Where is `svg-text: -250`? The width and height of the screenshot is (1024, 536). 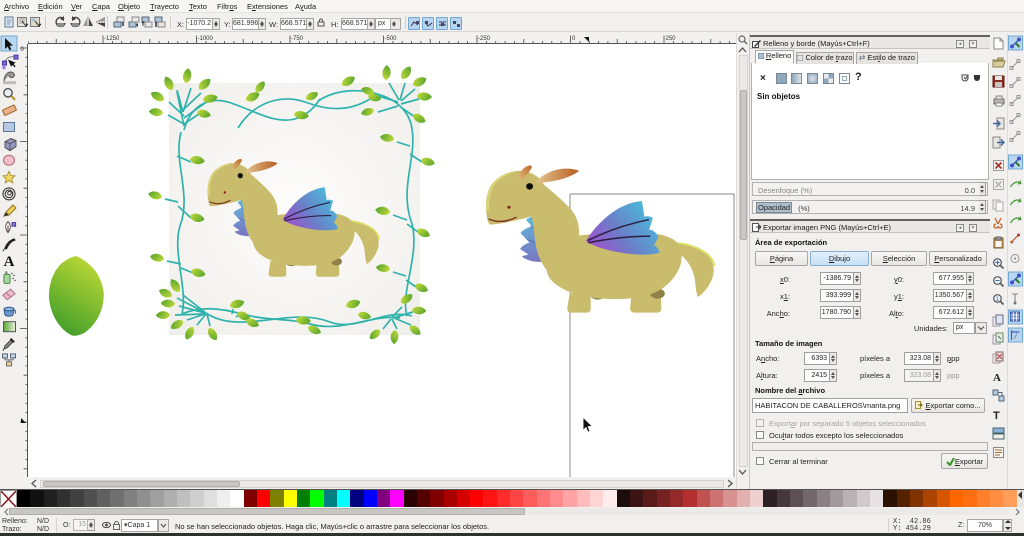
svg-text: -250 is located at coordinates (484, 39).